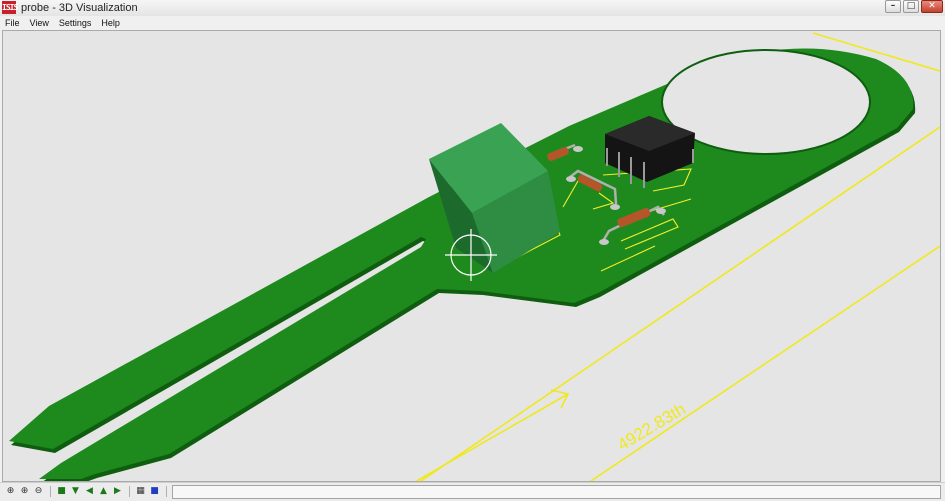 The height and width of the screenshot is (501, 945). I want to click on zoom-in-icon: ⊕, so click(24, 491).